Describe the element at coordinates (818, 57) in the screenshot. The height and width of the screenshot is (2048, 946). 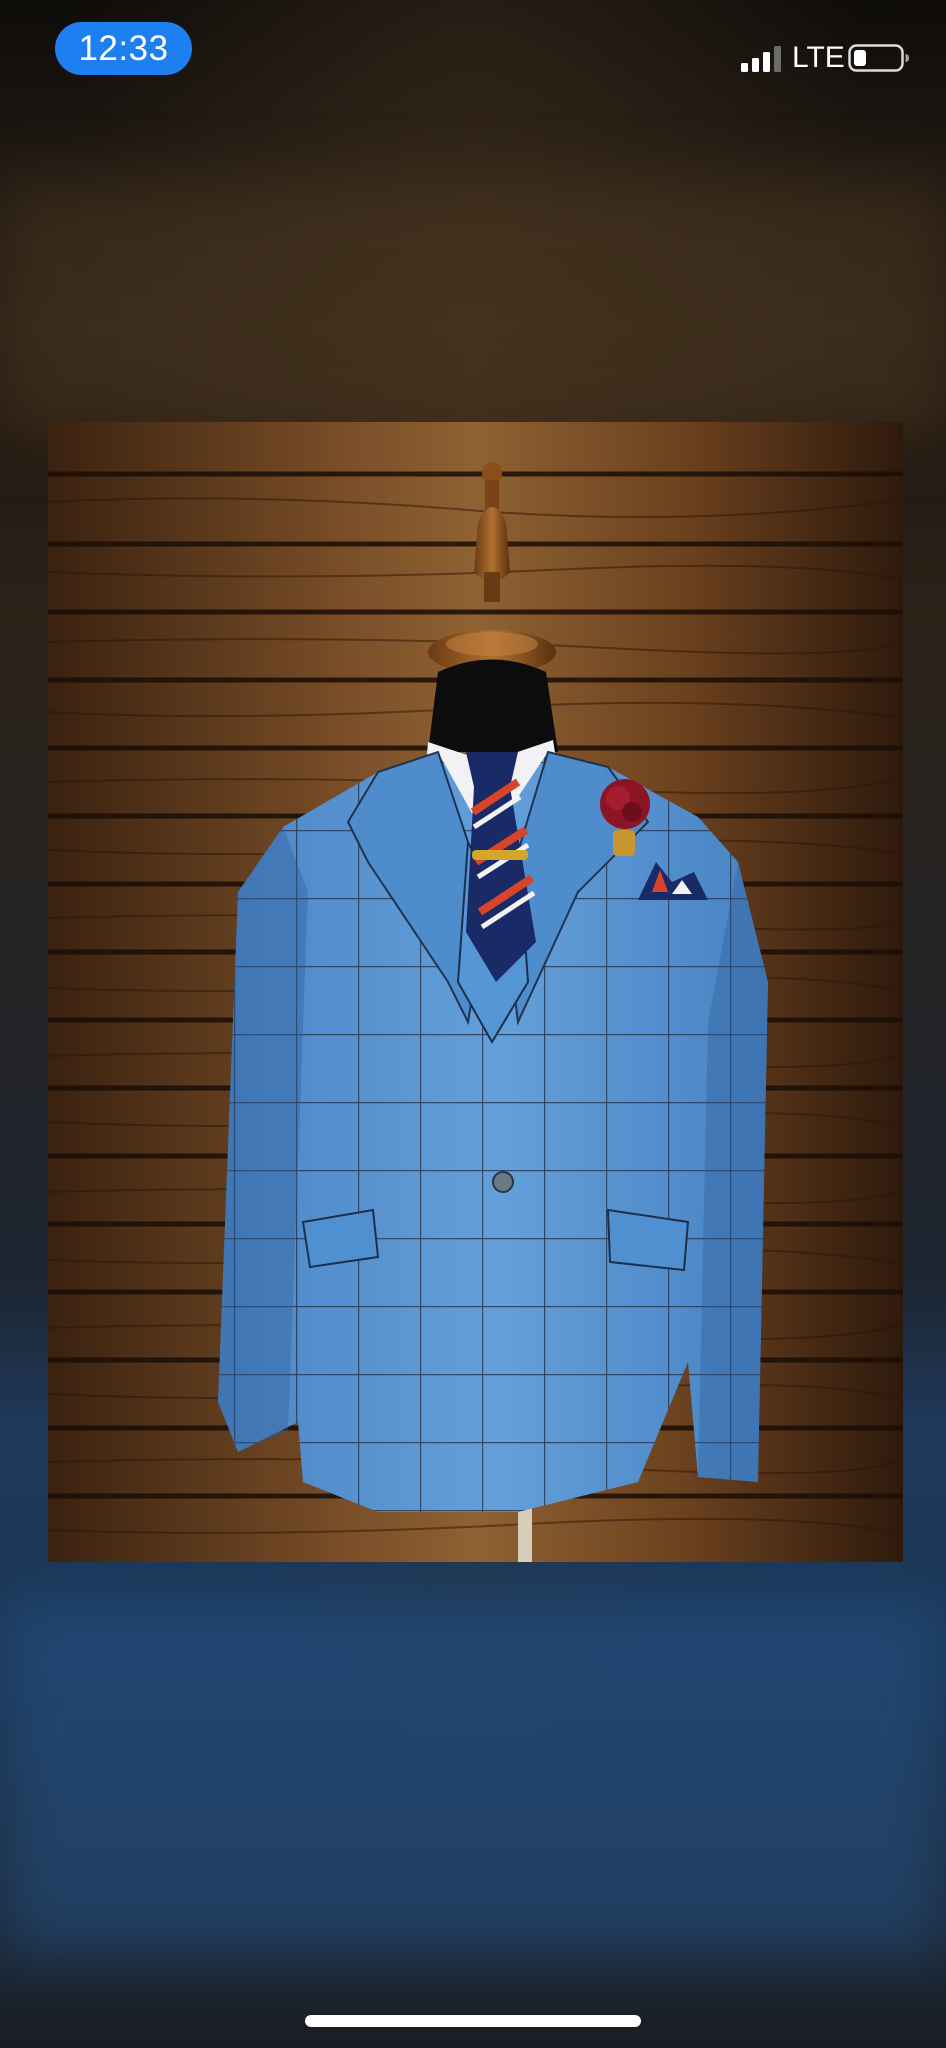
I see `network-type-label: LTE` at that location.